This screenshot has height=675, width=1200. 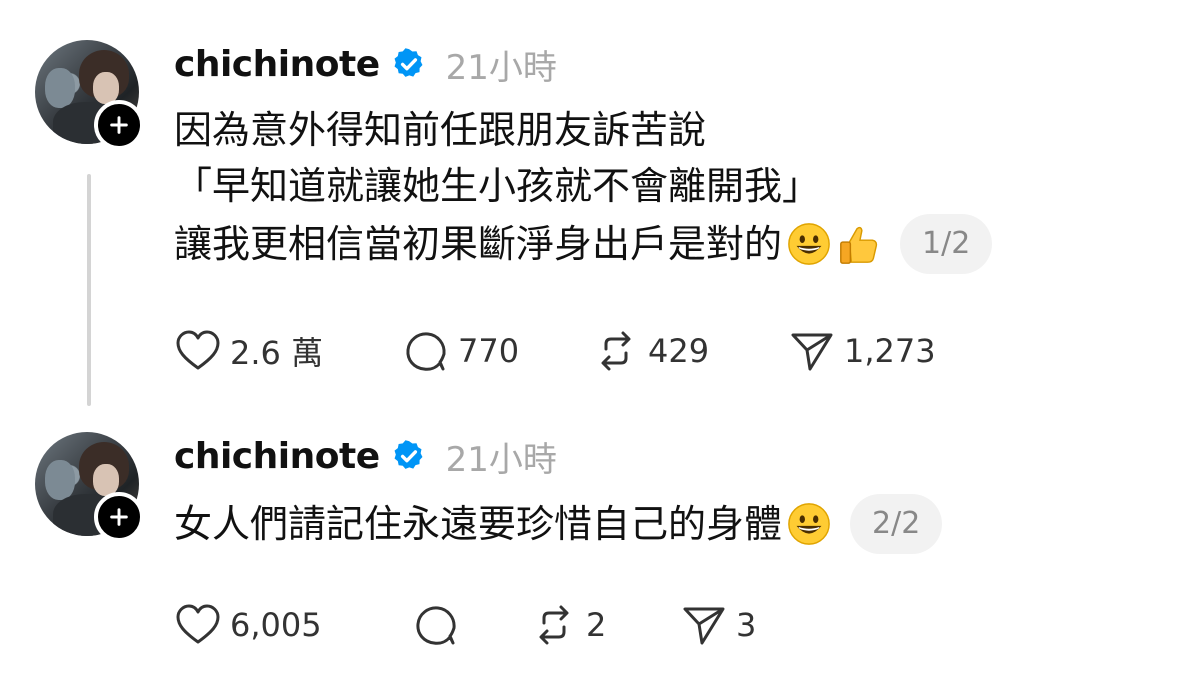 I want to click on like-button: 2.6 萬, so click(x=288, y=351).